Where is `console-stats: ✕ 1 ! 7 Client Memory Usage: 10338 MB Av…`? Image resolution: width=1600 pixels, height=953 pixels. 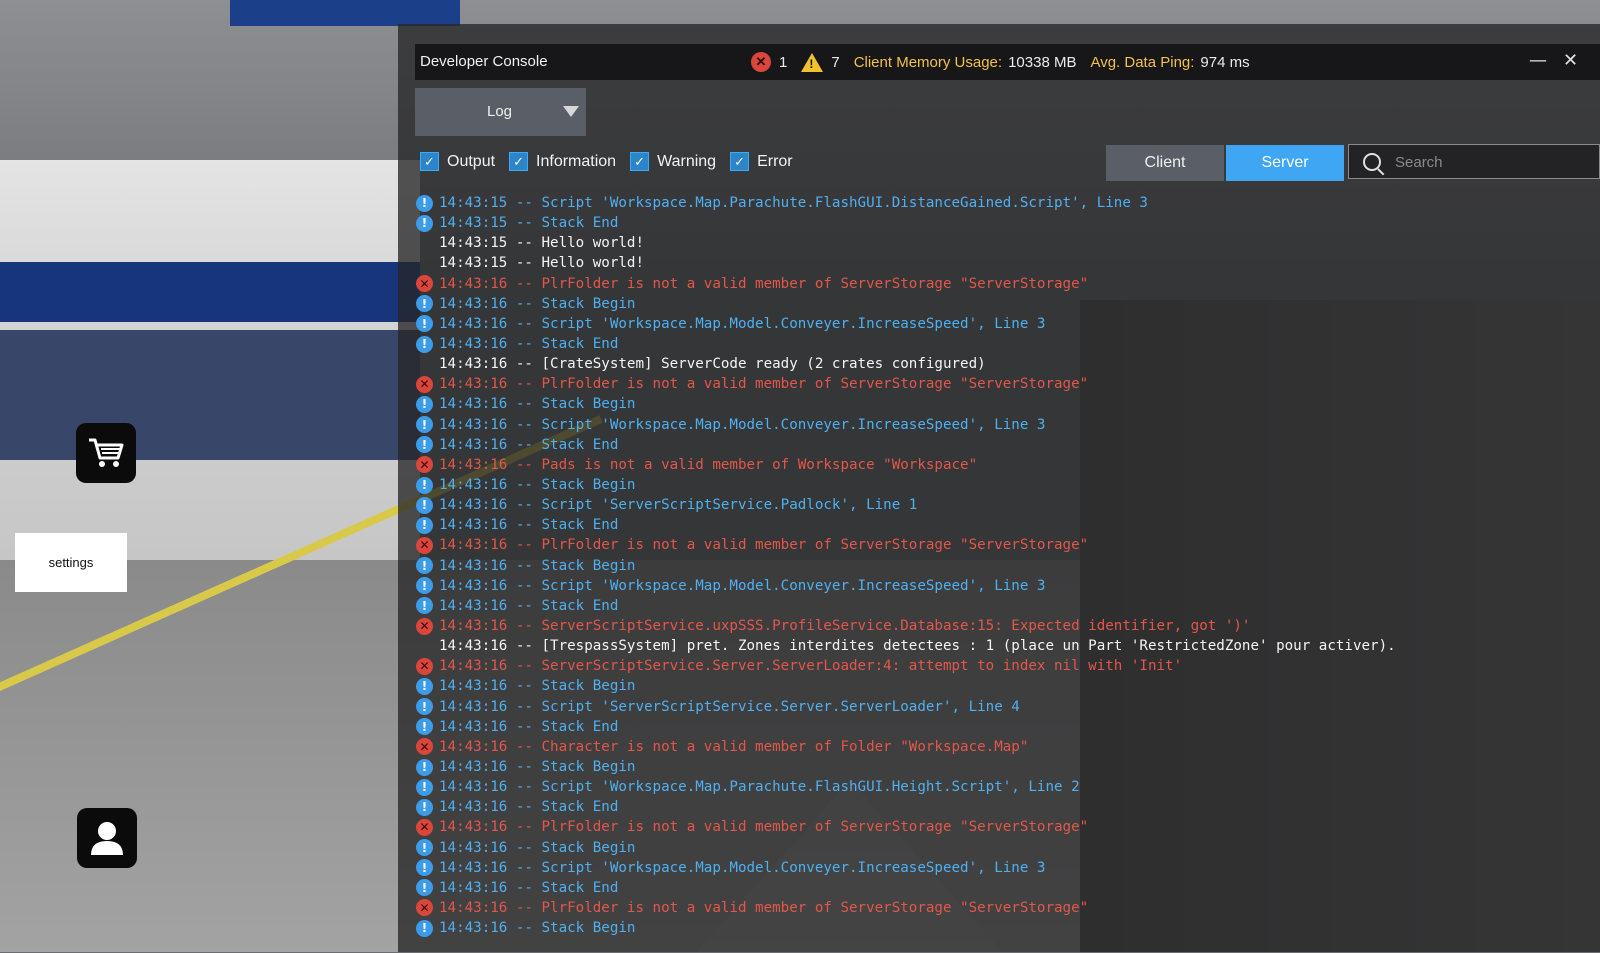 console-stats: ✕ 1 ! 7 Client Memory Usage: 10338 MB Av… is located at coordinates (1000, 62).